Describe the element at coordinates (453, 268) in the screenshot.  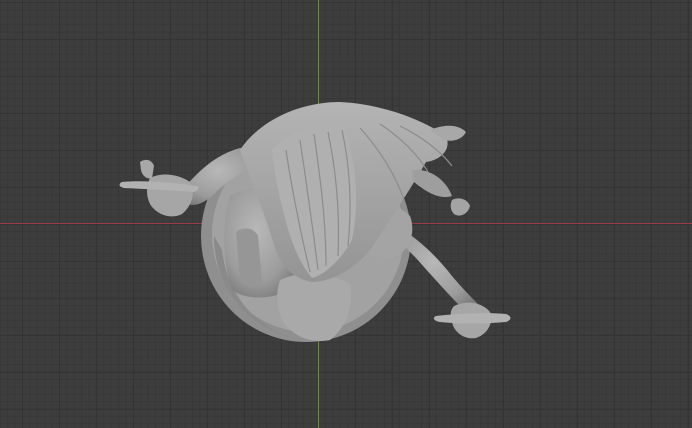
I see `right-arm` at that location.